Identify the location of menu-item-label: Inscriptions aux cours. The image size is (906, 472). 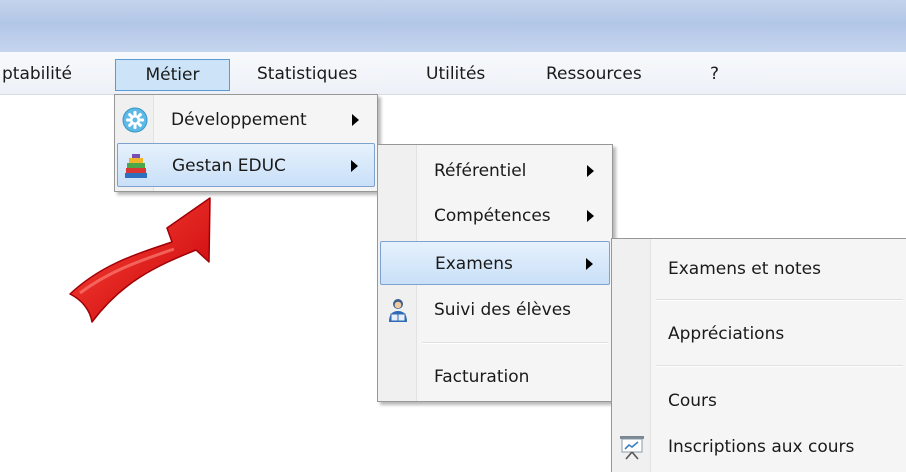
(761, 447).